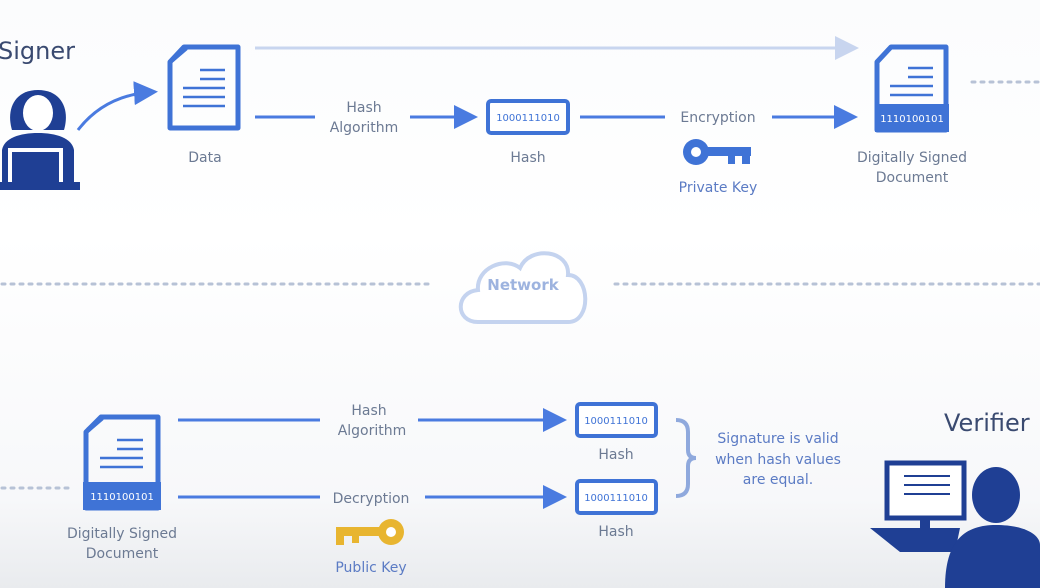 This screenshot has width=1040, height=588. Describe the element at coordinates (370, 568) in the screenshot. I see `public-key-label: Public Key` at that location.